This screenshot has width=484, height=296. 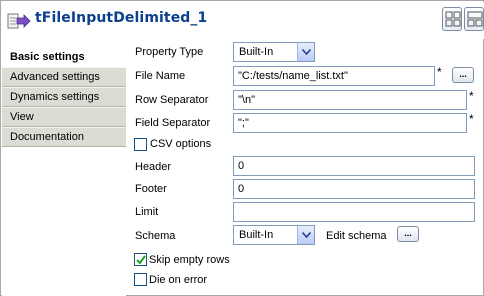 I want to click on limit-label: Limit, so click(x=147, y=212).